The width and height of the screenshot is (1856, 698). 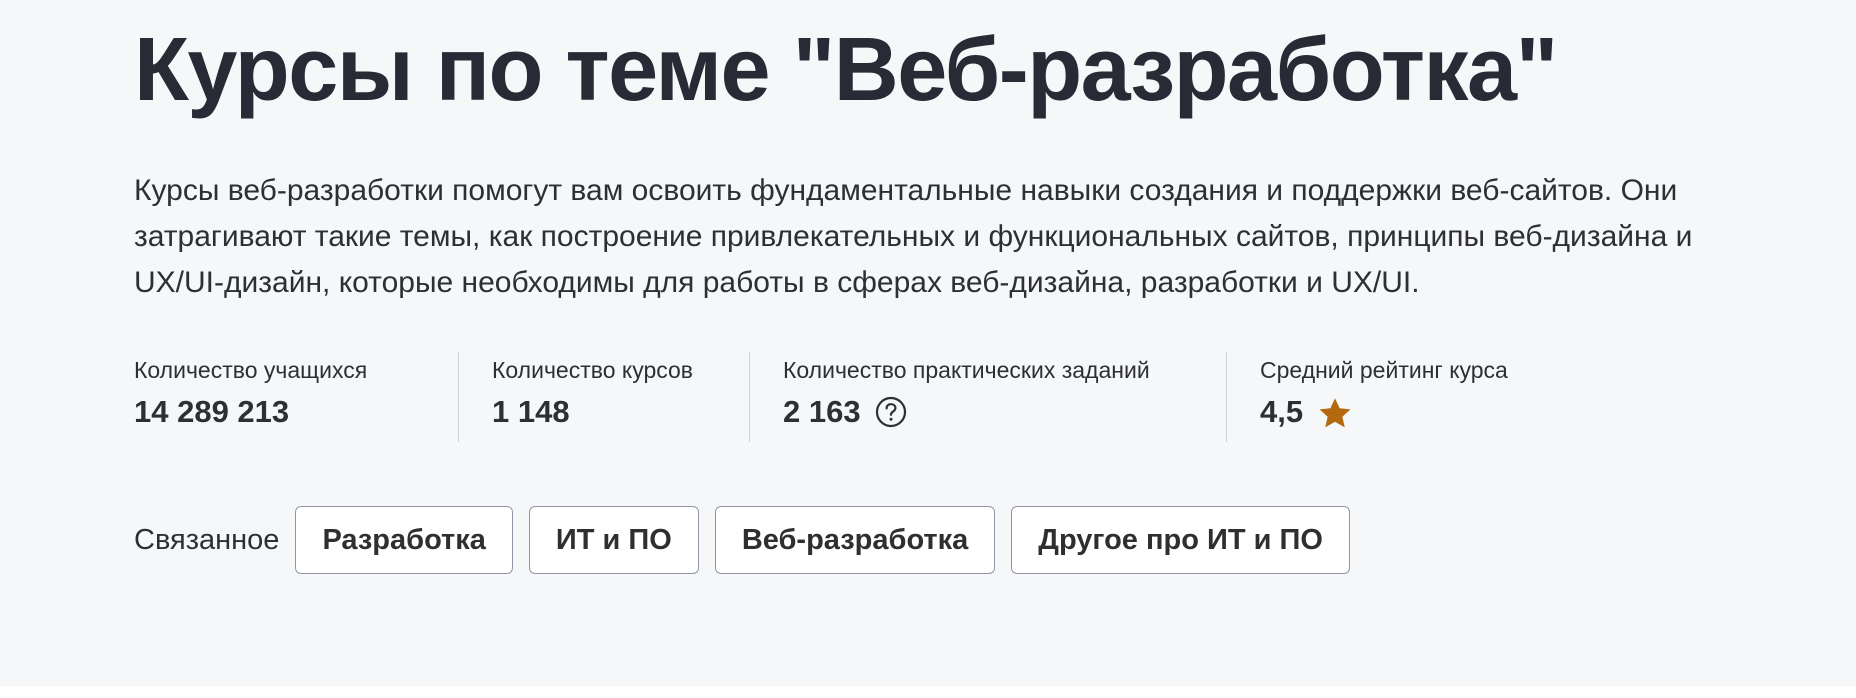 What do you see at coordinates (1004, 412) in the screenshot?
I see `stat-value: 2 163` at bounding box center [1004, 412].